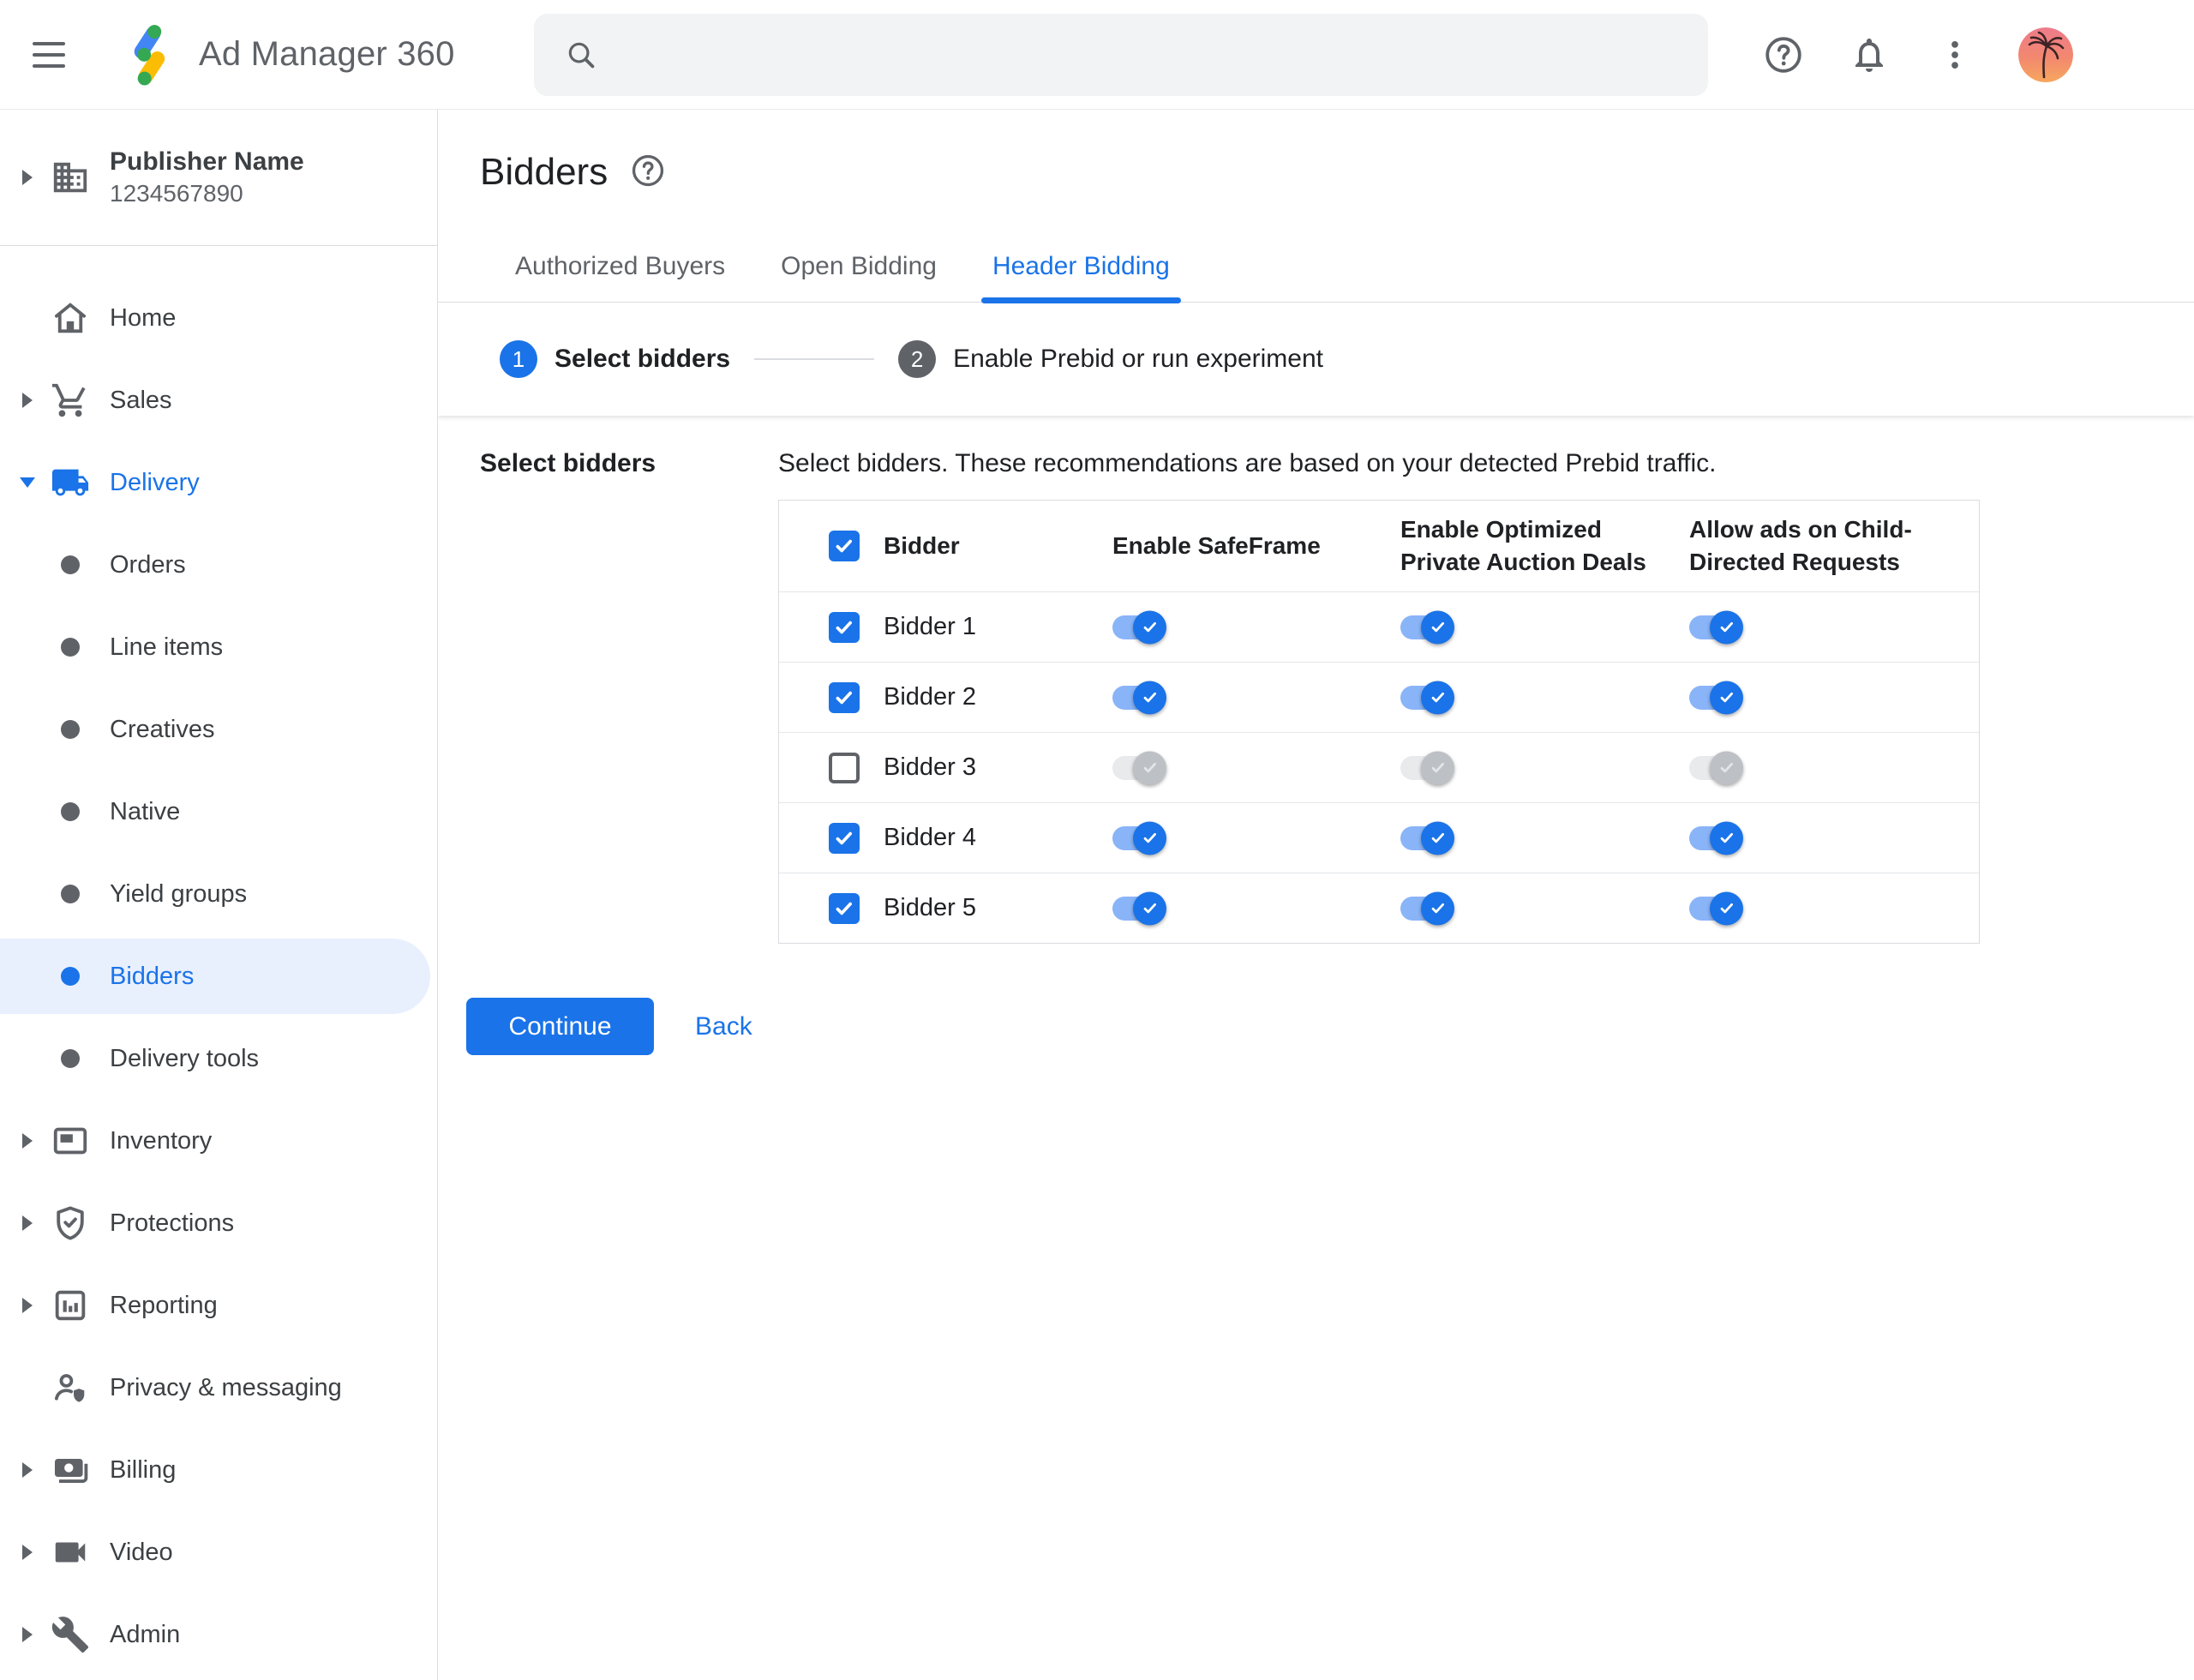 The image size is (2194, 1680). What do you see at coordinates (145, 1634) in the screenshot?
I see `sidebar-item-label: Admin` at bounding box center [145, 1634].